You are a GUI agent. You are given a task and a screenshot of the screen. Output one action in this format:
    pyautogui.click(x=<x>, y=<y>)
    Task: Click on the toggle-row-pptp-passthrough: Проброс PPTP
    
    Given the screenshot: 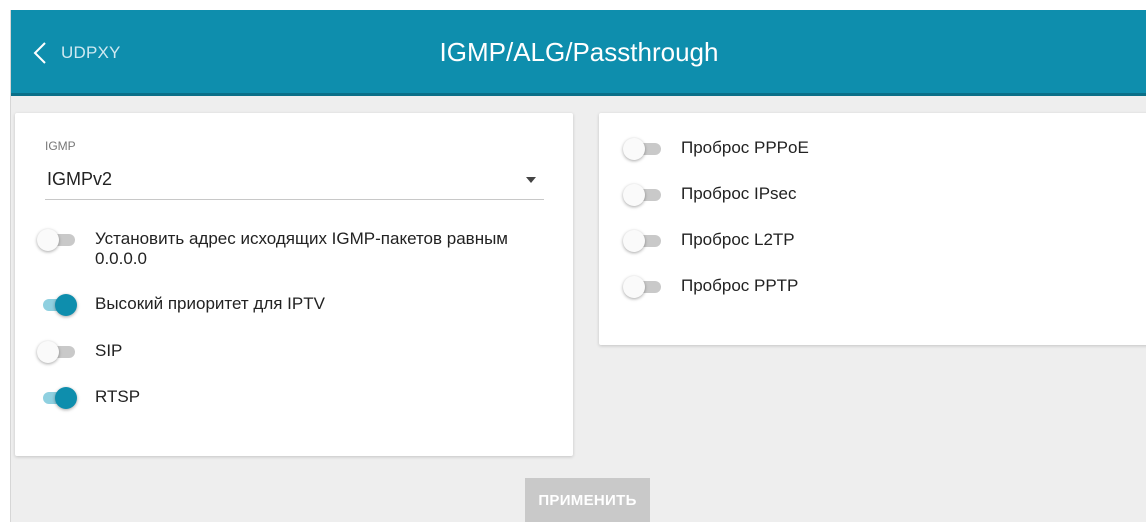 What is the action you would take?
    pyautogui.click(x=710, y=287)
    